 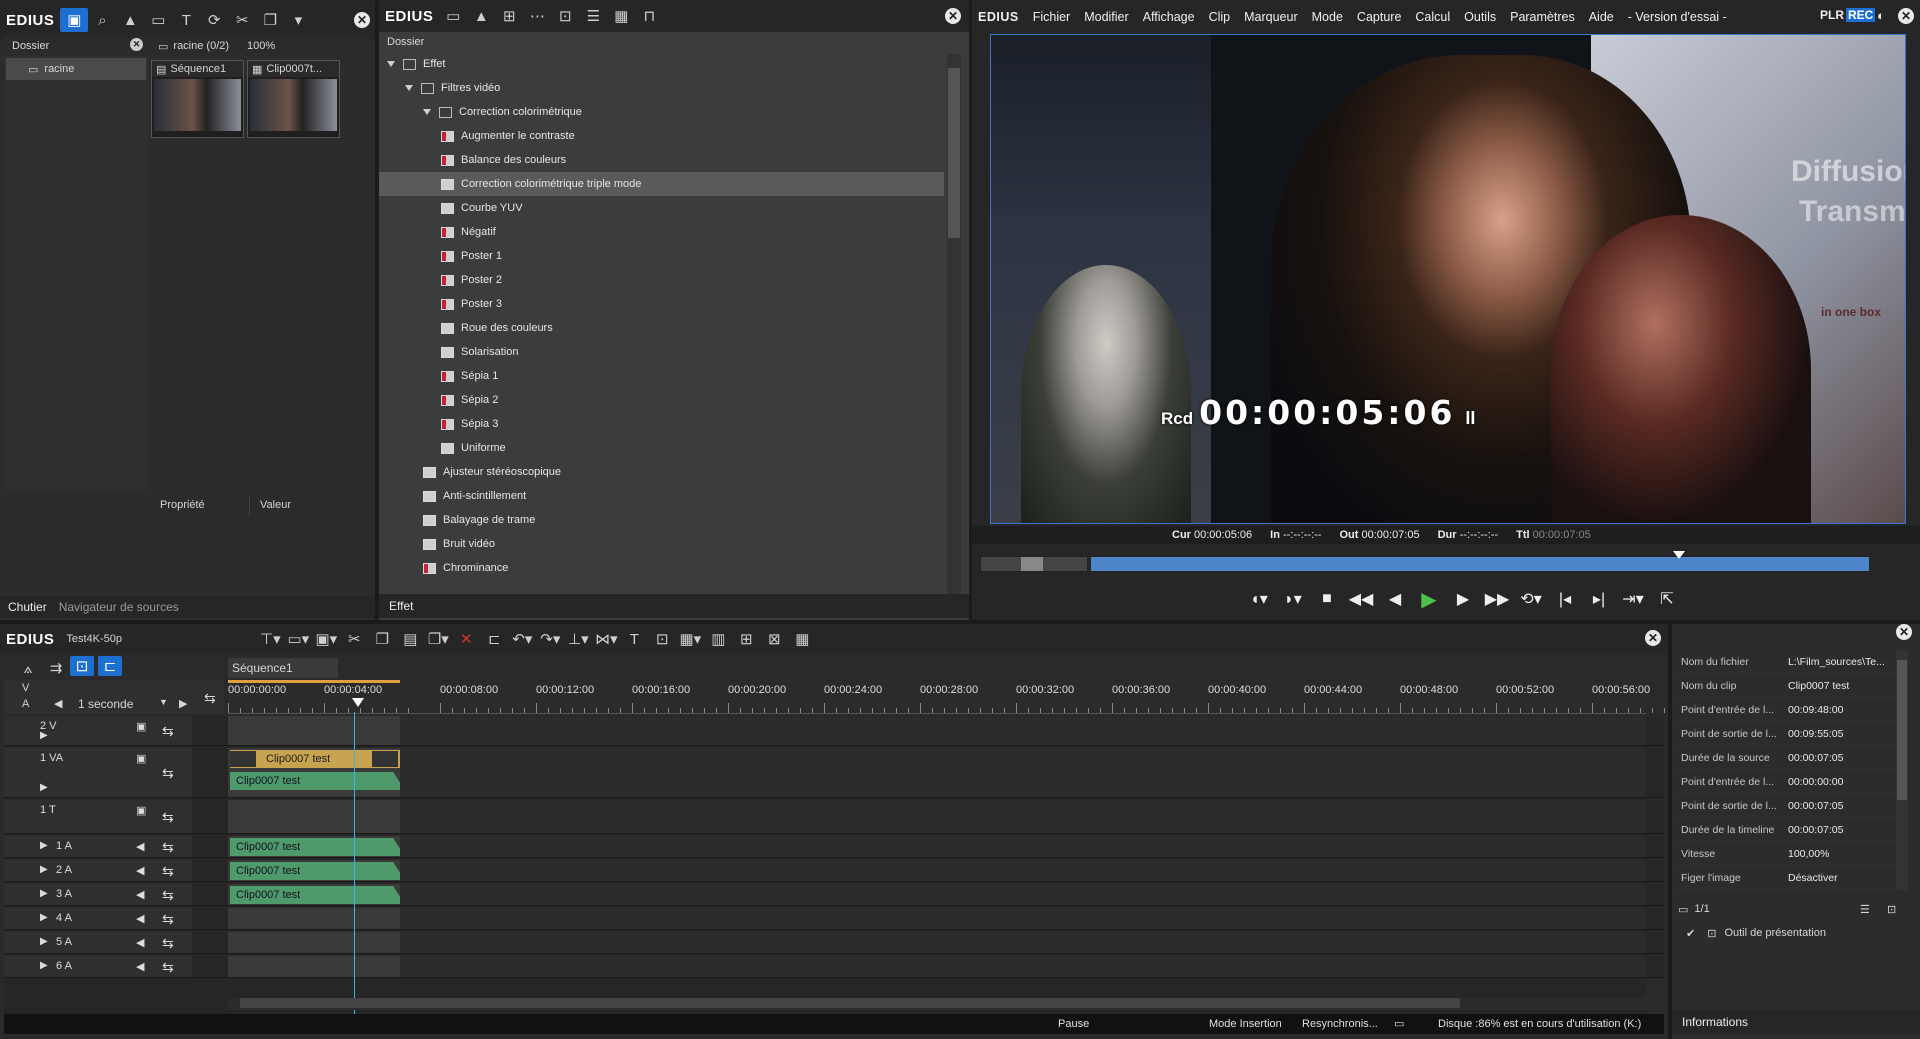 What do you see at coordinates (110, 666) in the screenshot?
I see `snap-icon: ⊏` at bounding box center [110, 666].